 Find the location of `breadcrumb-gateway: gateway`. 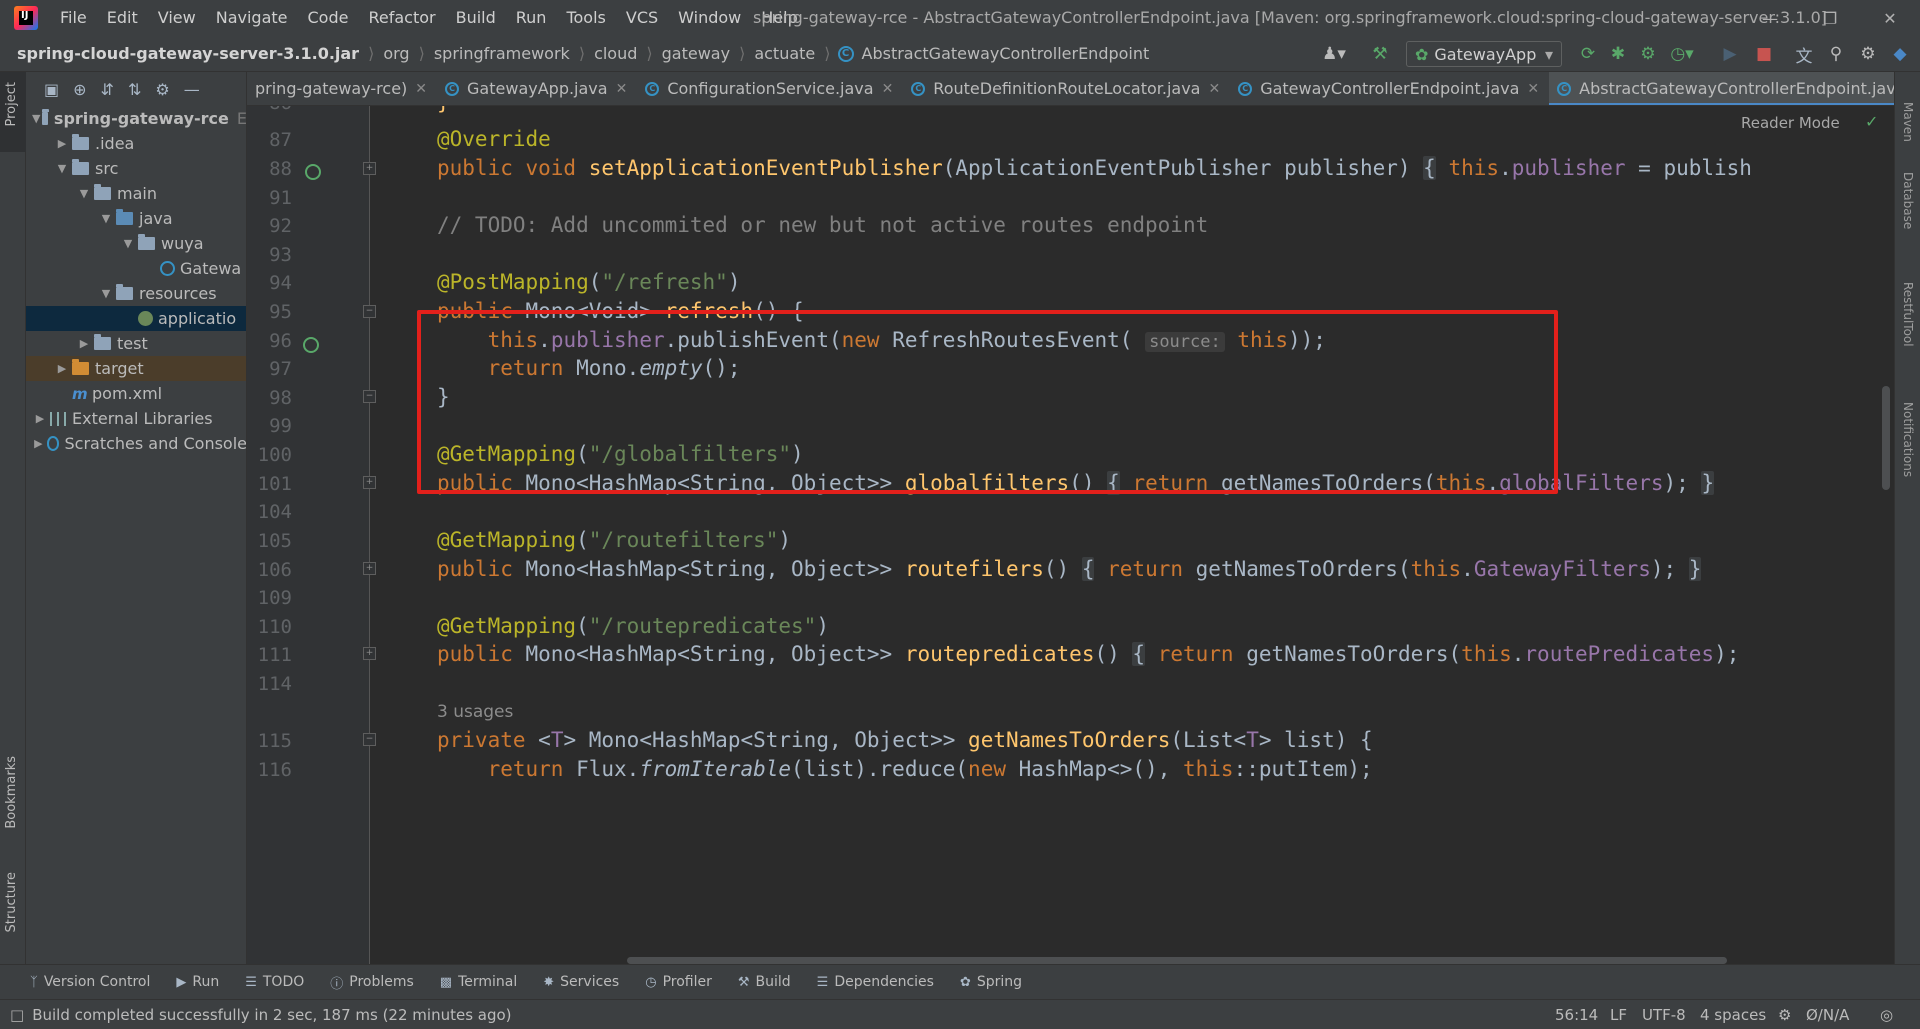

breadcrumb-gateway: gateway is located at coordinates (696, 53).